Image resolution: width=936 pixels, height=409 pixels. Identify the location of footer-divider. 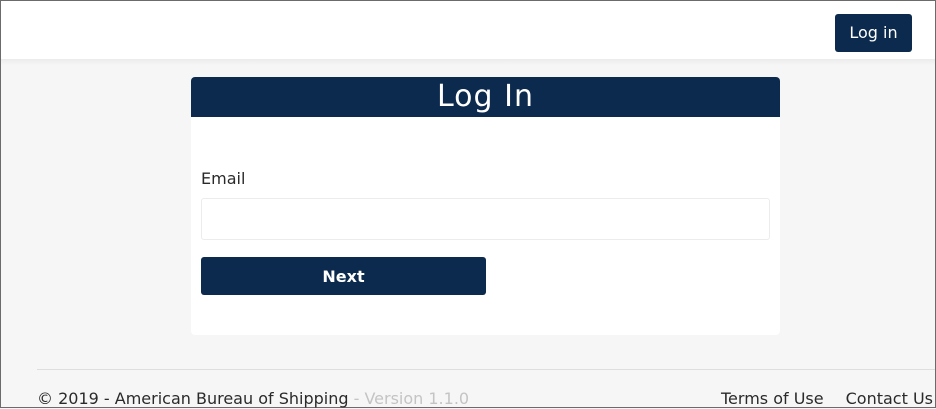
(486, 369).